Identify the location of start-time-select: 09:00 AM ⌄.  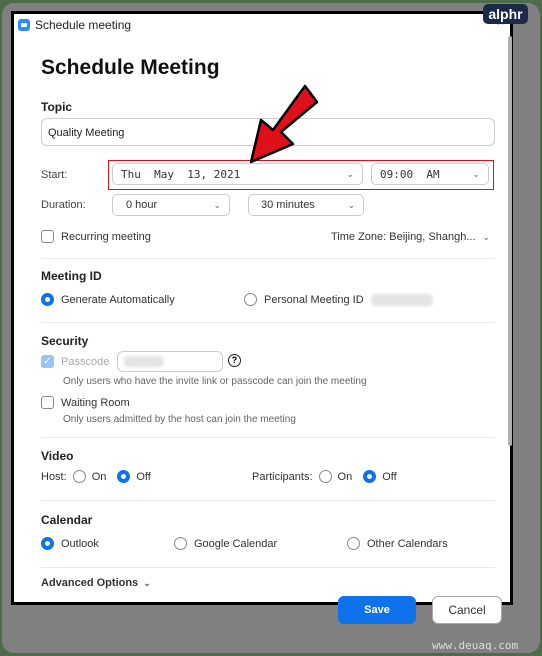
(430, 174).